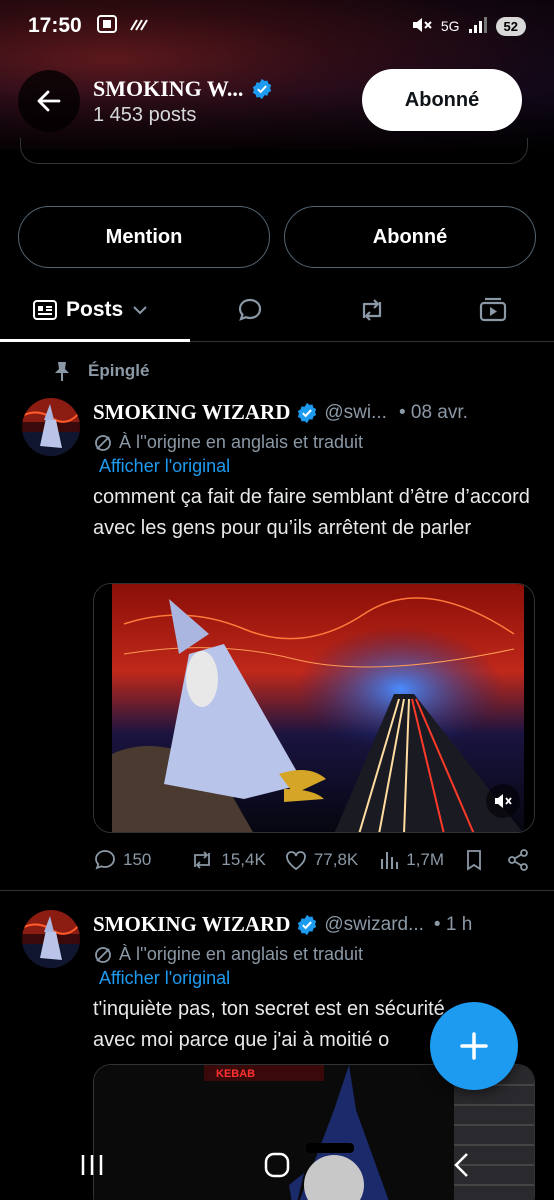 The height and width of the screenshot is (1200, 554). I want to click on following-button-header: Abonné, so click(442, 100).